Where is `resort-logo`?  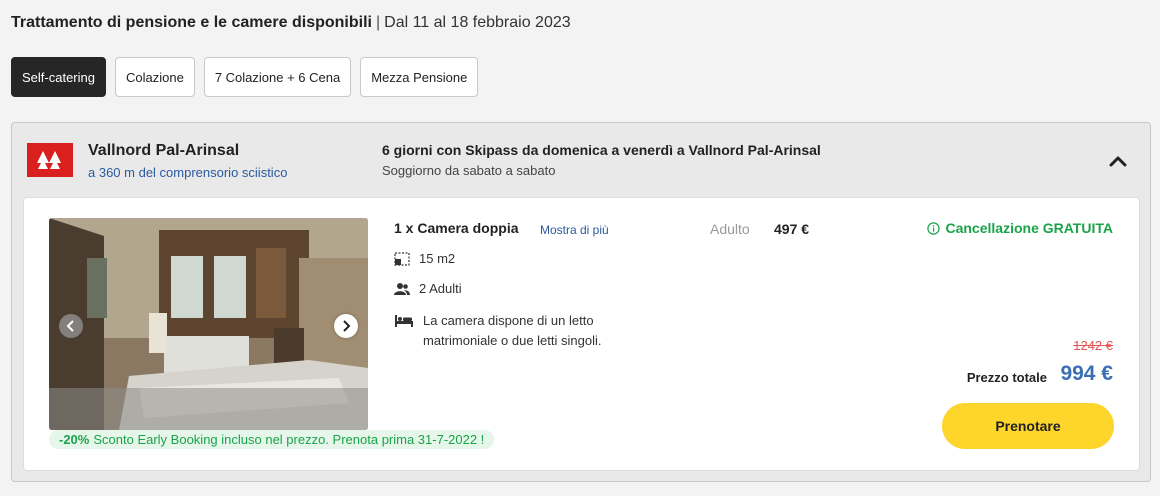 resort-logo is located at coordinates (50, 160).